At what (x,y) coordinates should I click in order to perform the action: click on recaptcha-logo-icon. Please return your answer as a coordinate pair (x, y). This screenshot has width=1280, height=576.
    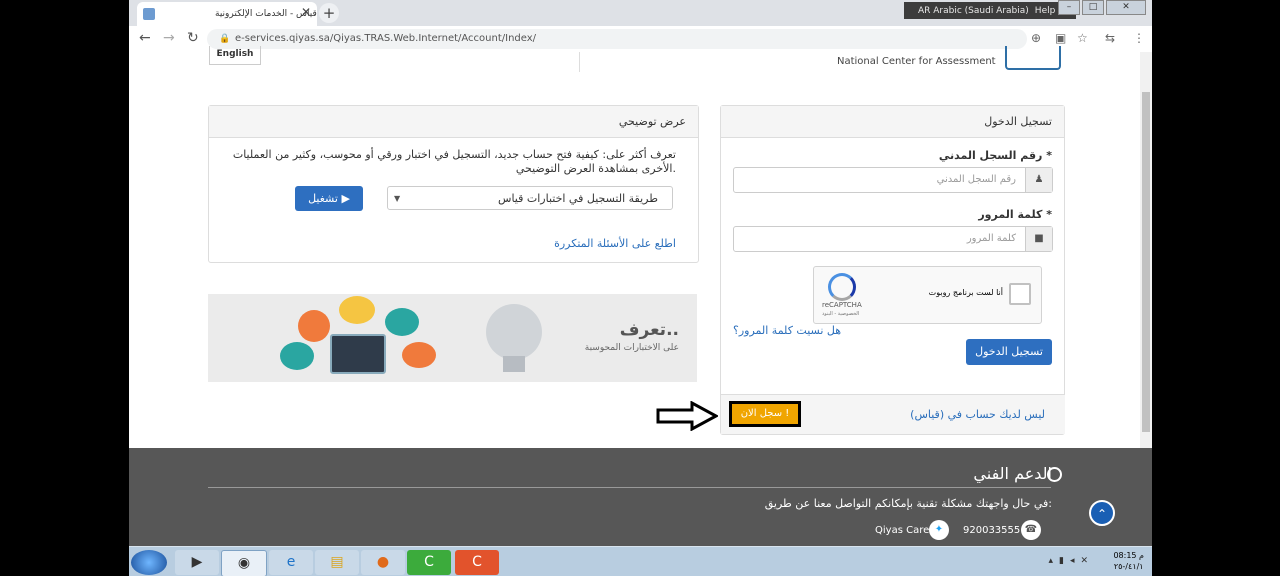
    Looking at the image, I should click on (842, 287).